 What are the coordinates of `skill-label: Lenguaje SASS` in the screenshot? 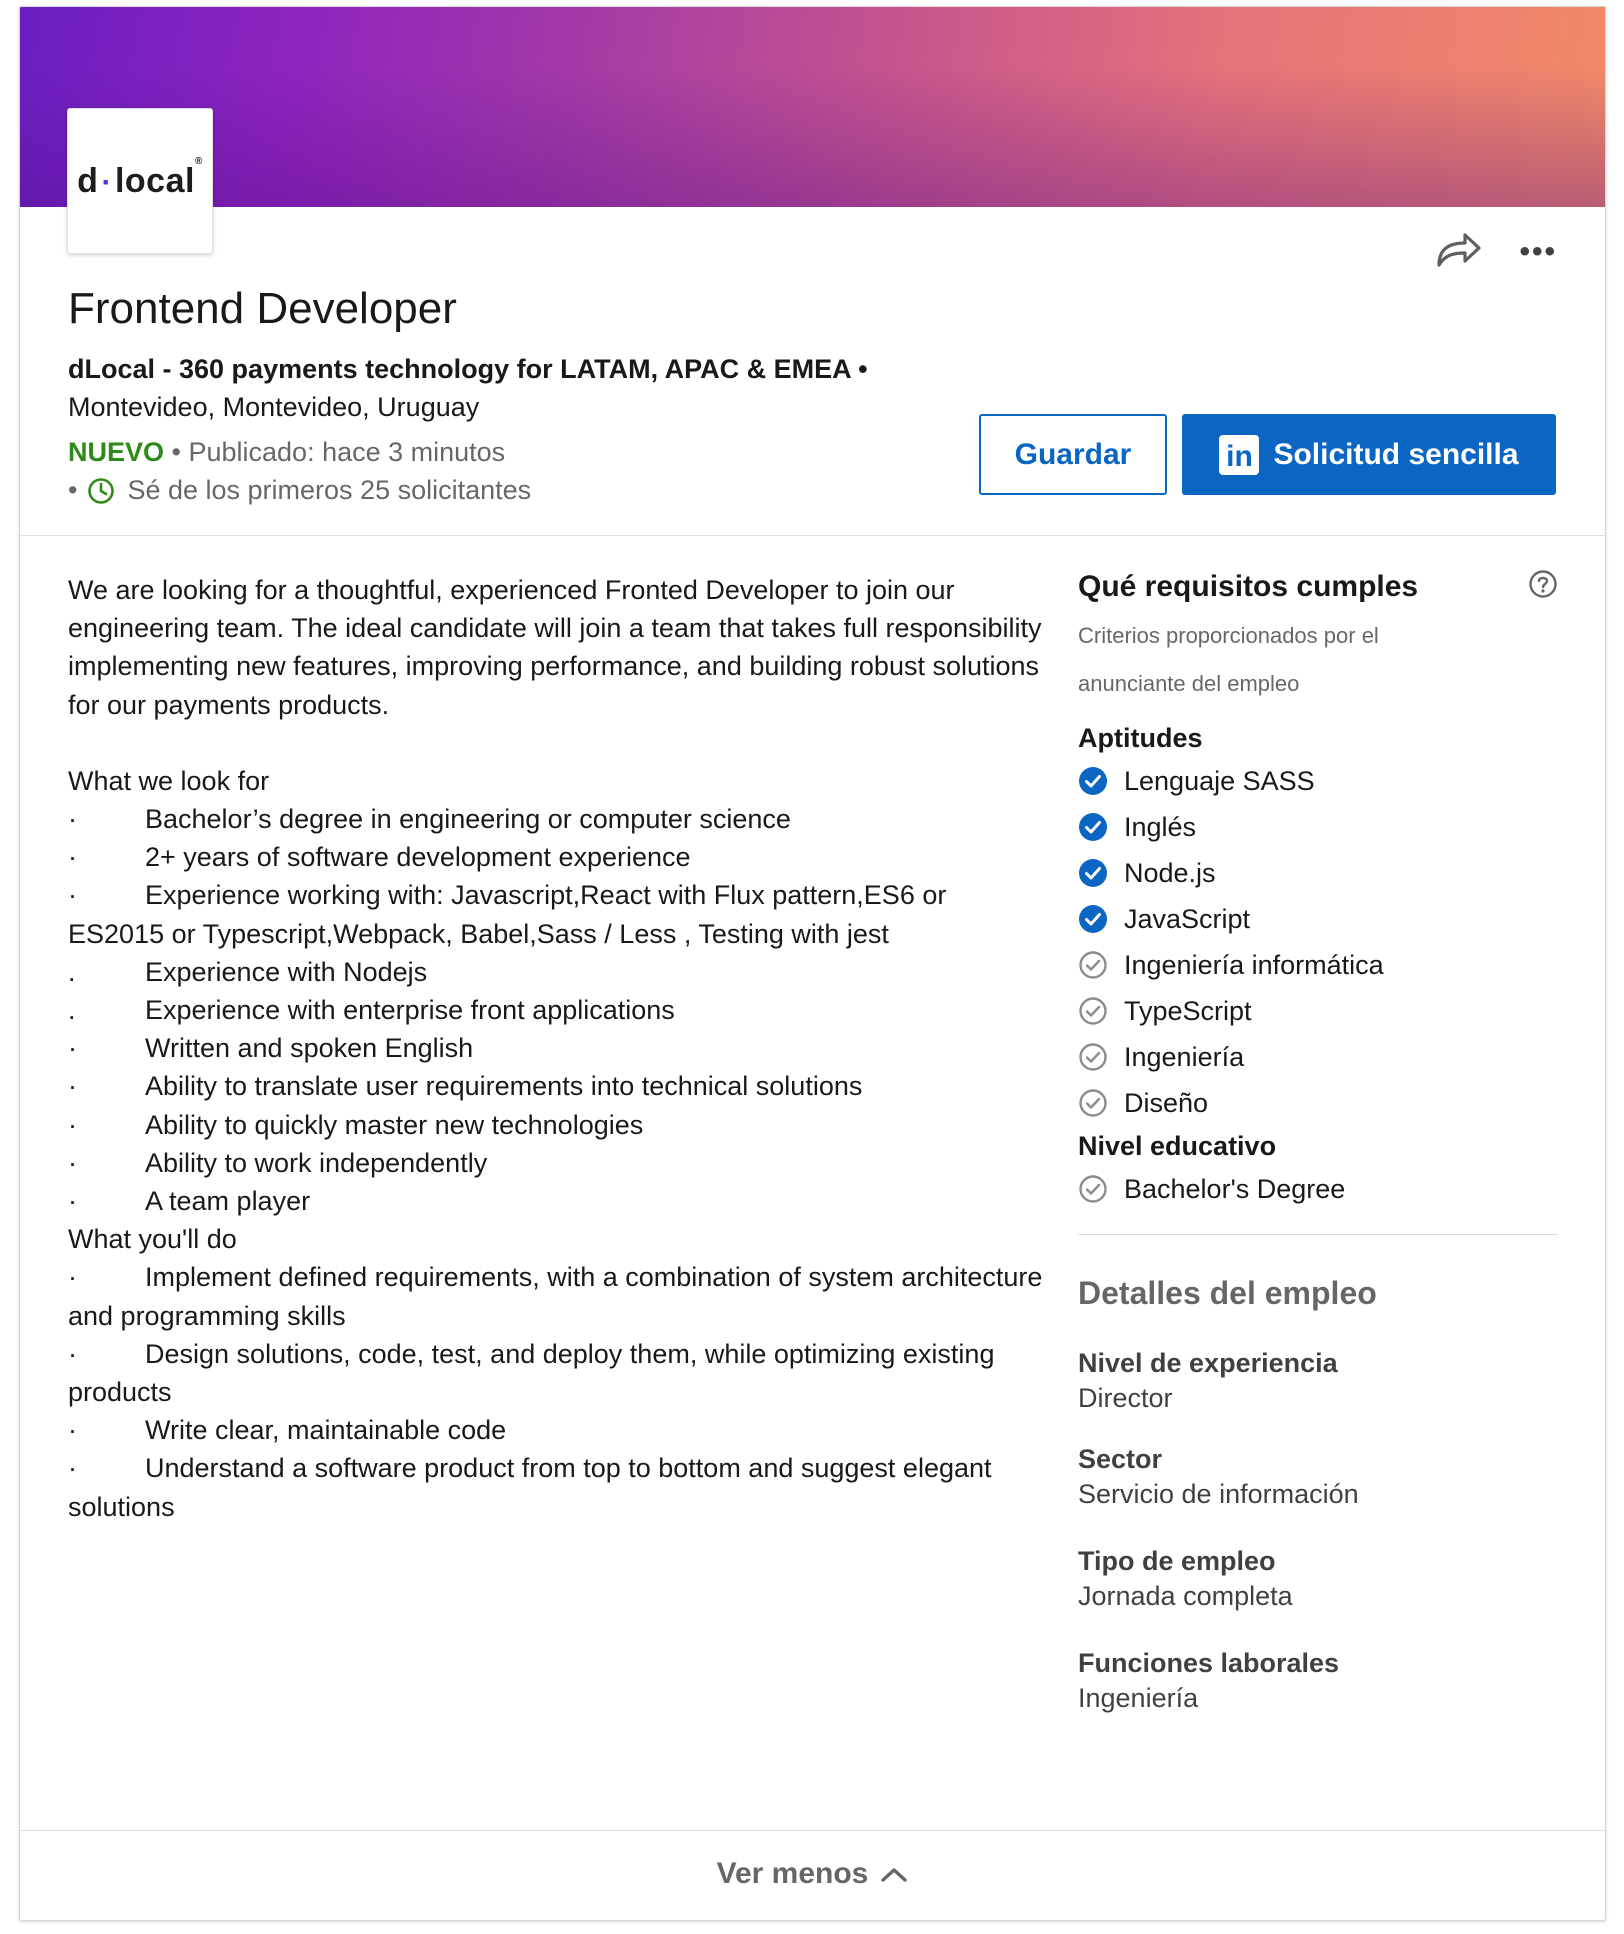 It's located at (1219, 780).